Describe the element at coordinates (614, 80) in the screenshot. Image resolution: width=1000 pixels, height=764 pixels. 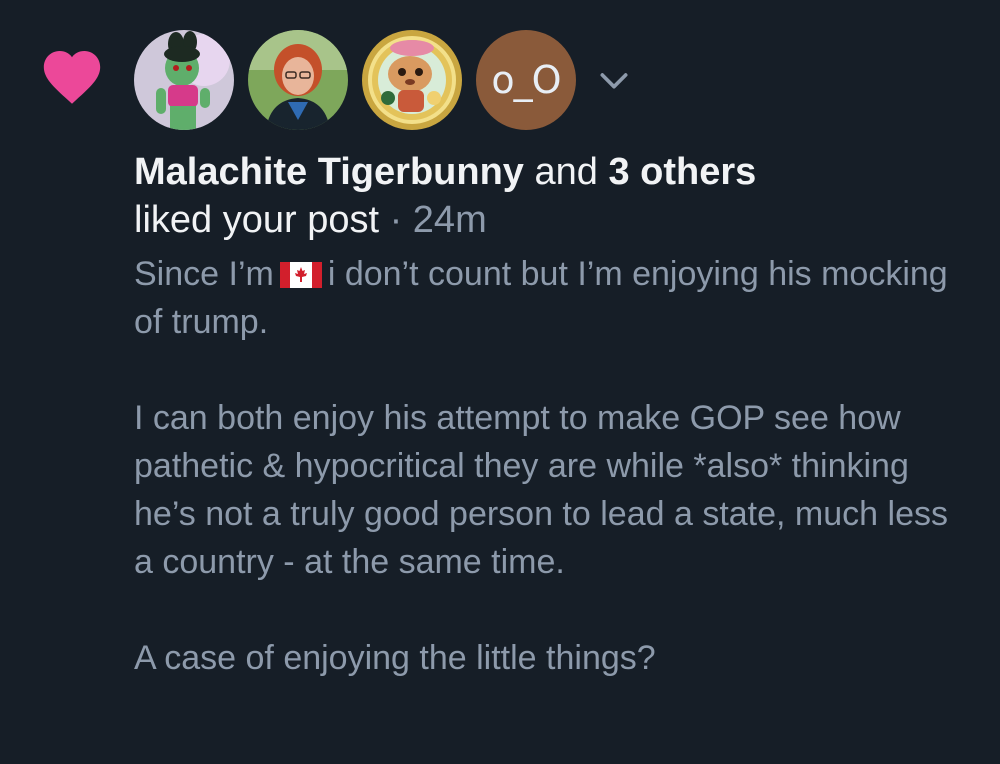
I see `chevron-down-icon` at that location.